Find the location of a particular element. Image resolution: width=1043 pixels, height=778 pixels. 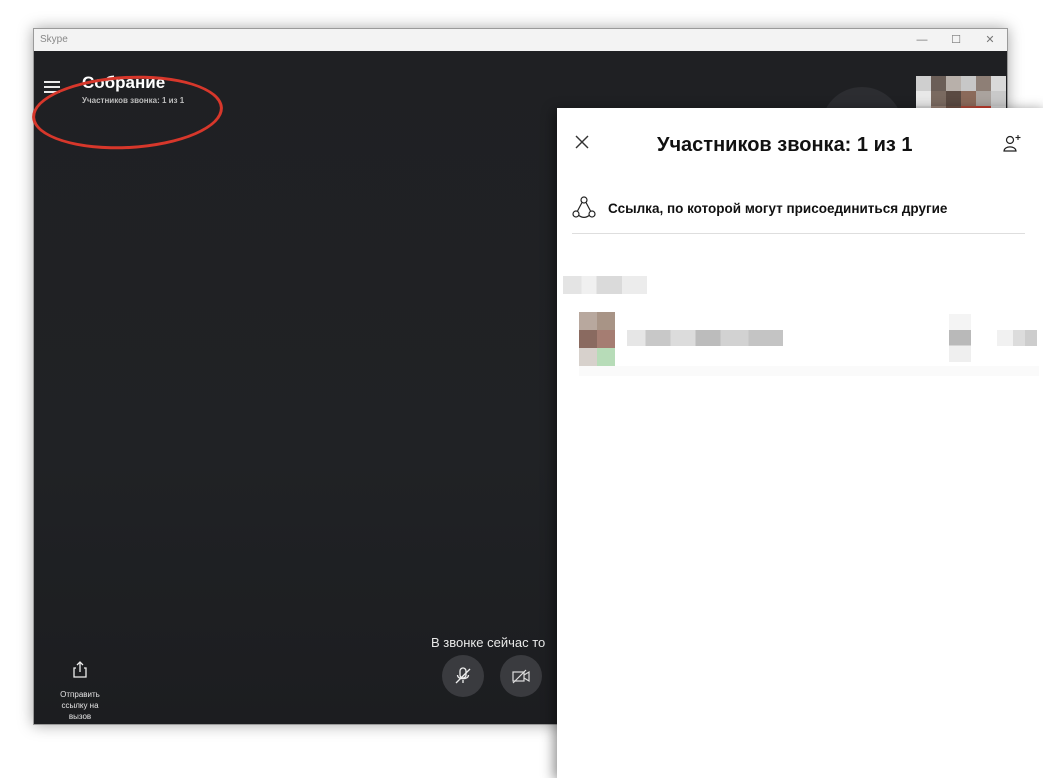

participant-status is located at coordinates (960, 338).